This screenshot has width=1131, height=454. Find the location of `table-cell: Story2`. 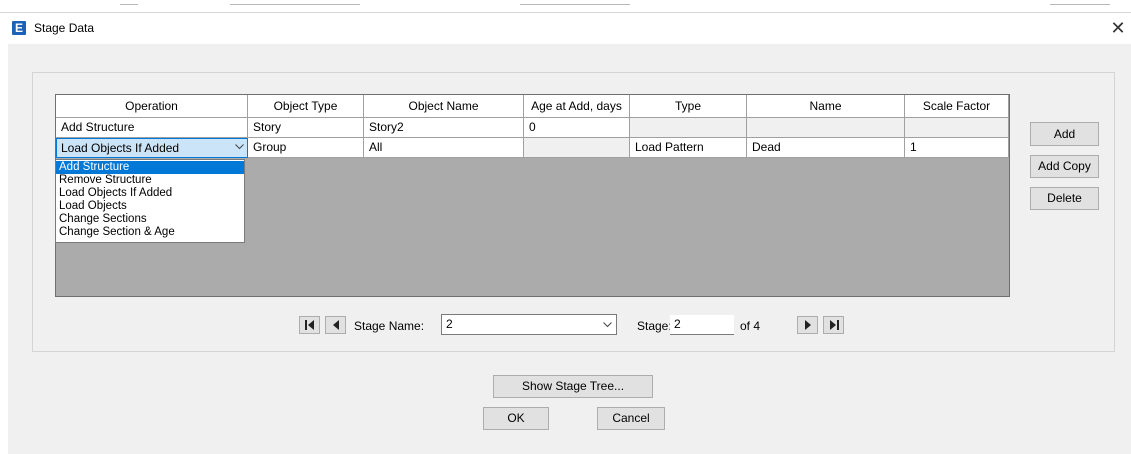

table-cell: Story2 is located at coordinates (444, 128).